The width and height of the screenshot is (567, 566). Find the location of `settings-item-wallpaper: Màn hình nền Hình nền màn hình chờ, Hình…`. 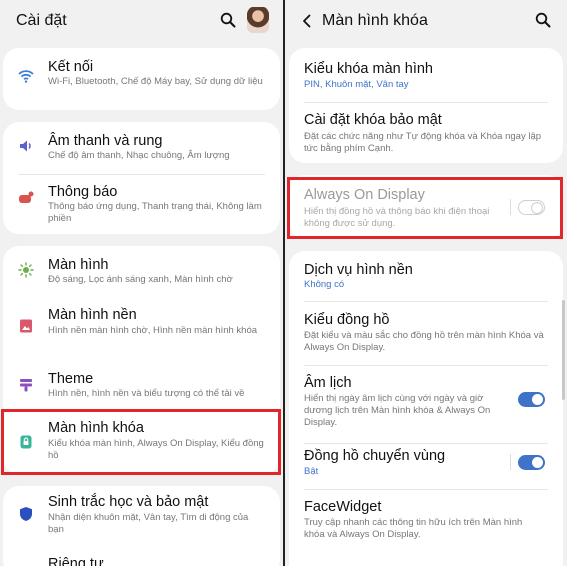

settings-item-wallpaper: Màn hình nền Hình nền màn hình chờ, Hình… is located at coordinates (141, 329).